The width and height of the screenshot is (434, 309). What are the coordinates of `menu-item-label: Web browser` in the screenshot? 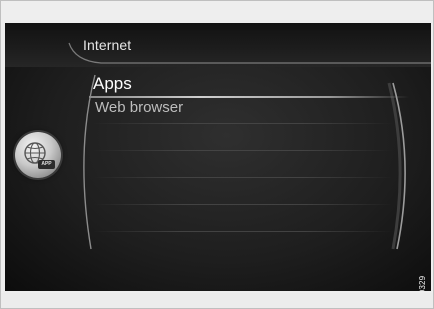 It's located at (139, 107).